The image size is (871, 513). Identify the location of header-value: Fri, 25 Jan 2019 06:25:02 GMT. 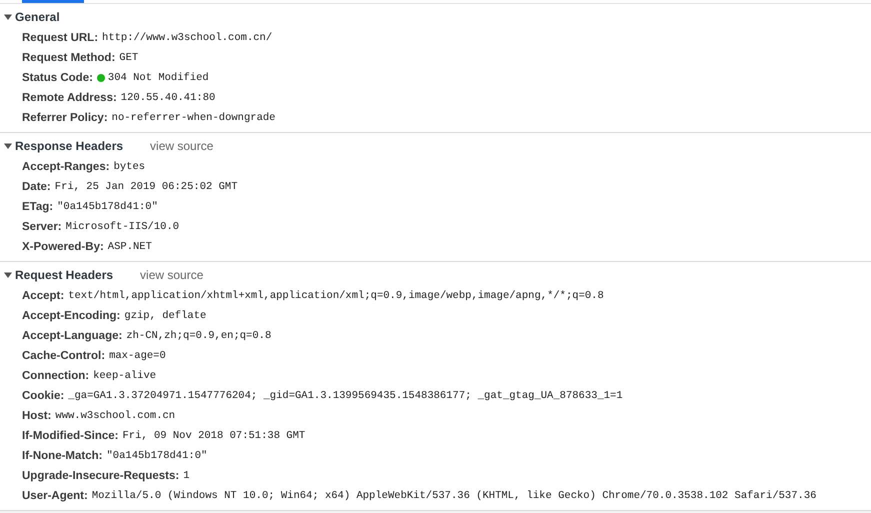
(146, 187).